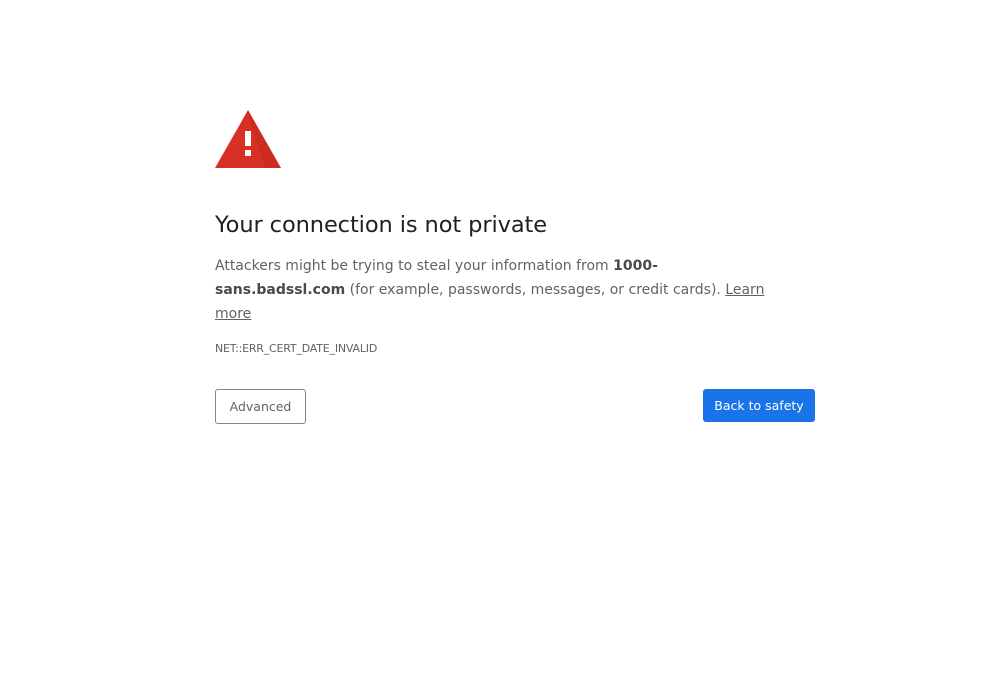  Describe the element at coordinates (515, 406) in the screenshot. I see `button-row: Advanced Back to safety` at that location.